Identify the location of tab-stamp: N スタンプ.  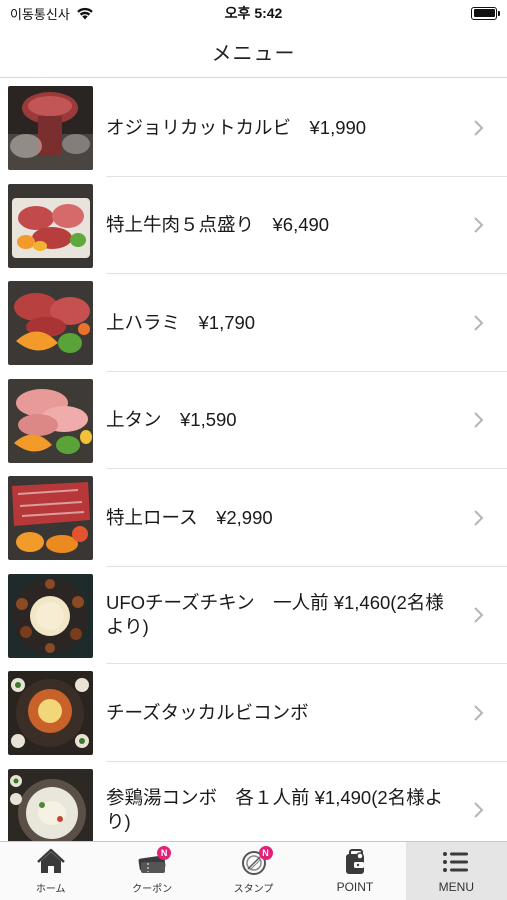
(253, 871).